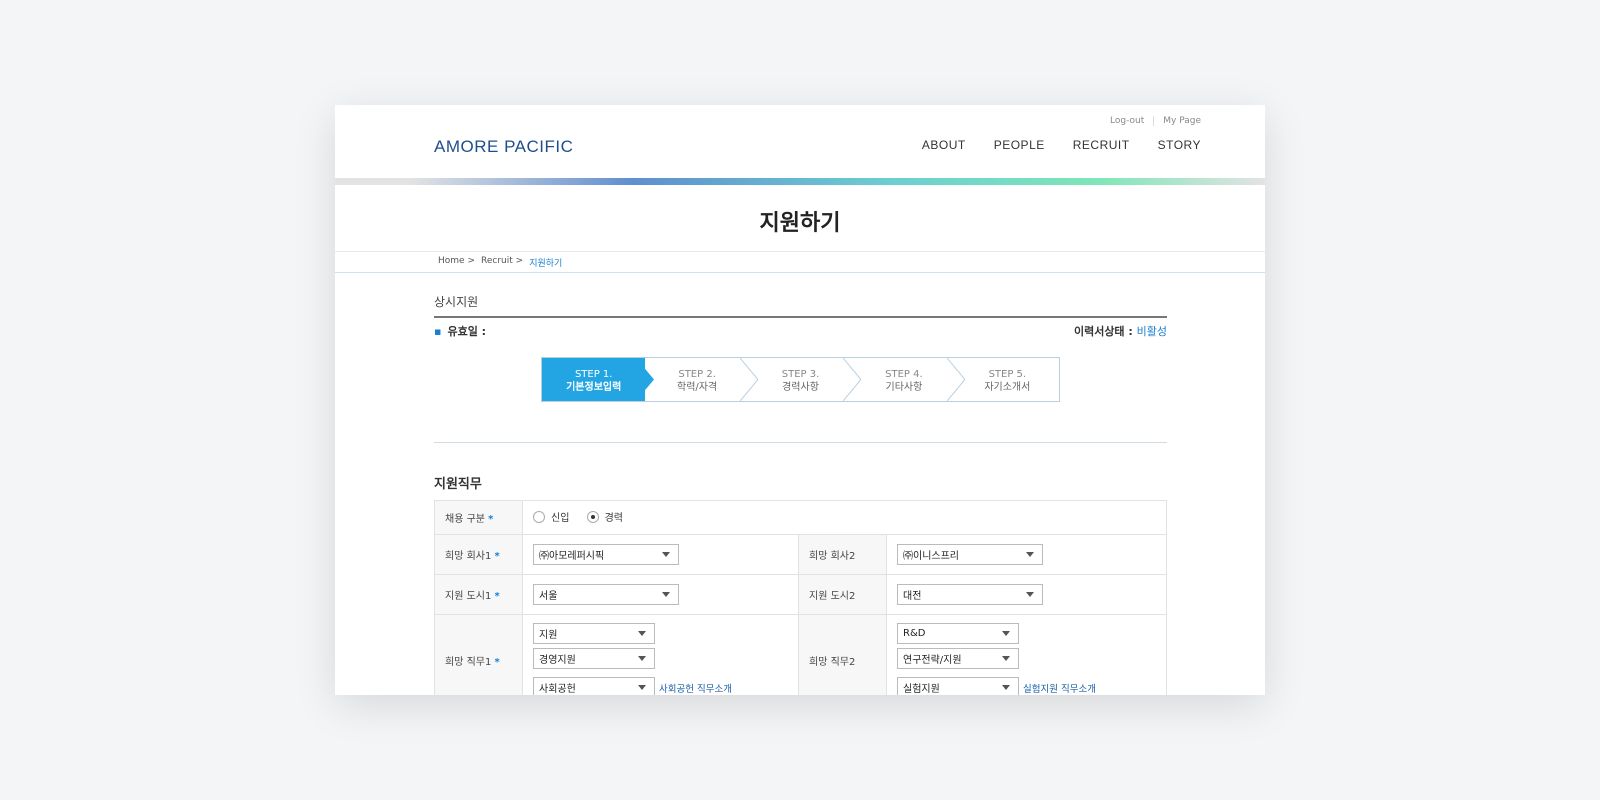  Describe the element at coordinates (539, 516) in the screenshot. I see `radio-icon` at that location.